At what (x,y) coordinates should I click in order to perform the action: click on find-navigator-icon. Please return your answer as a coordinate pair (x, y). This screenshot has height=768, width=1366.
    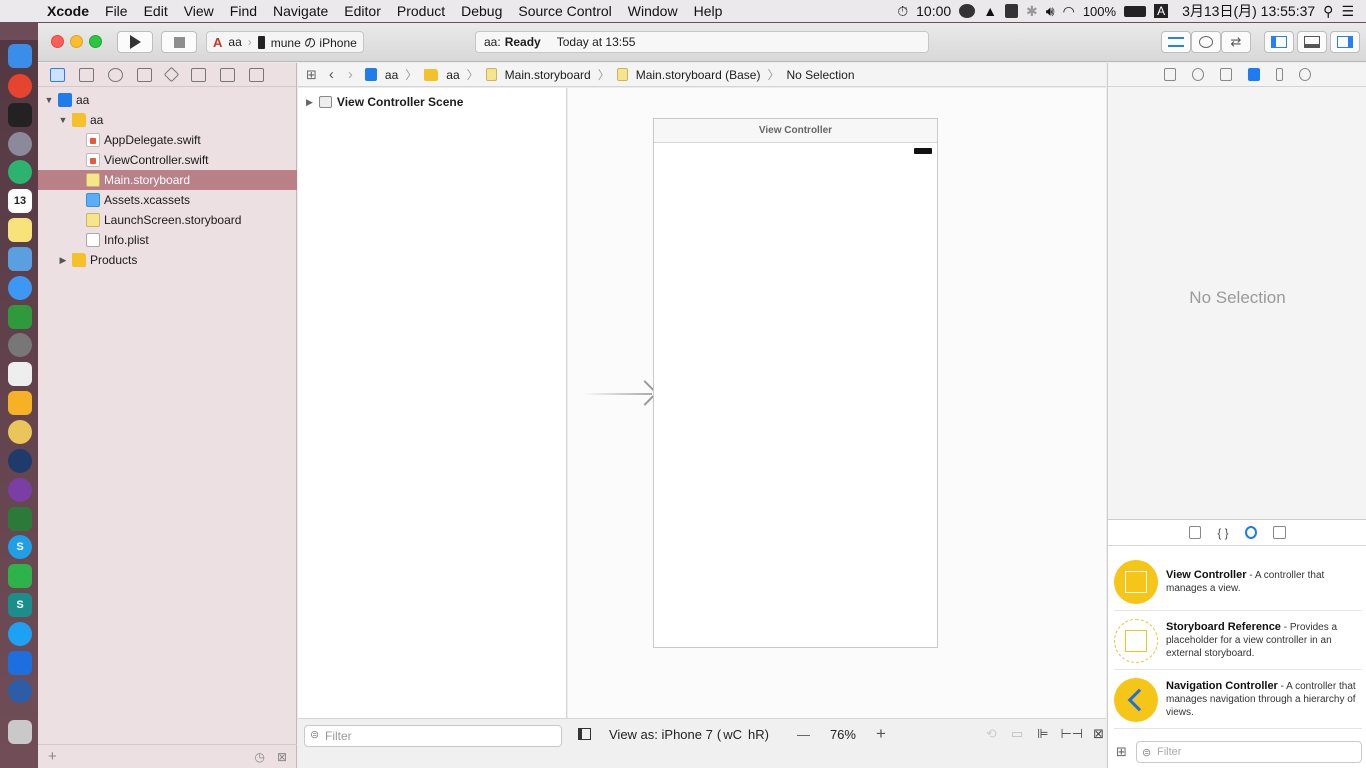
    Looking at the image, I should click on (115, 74).